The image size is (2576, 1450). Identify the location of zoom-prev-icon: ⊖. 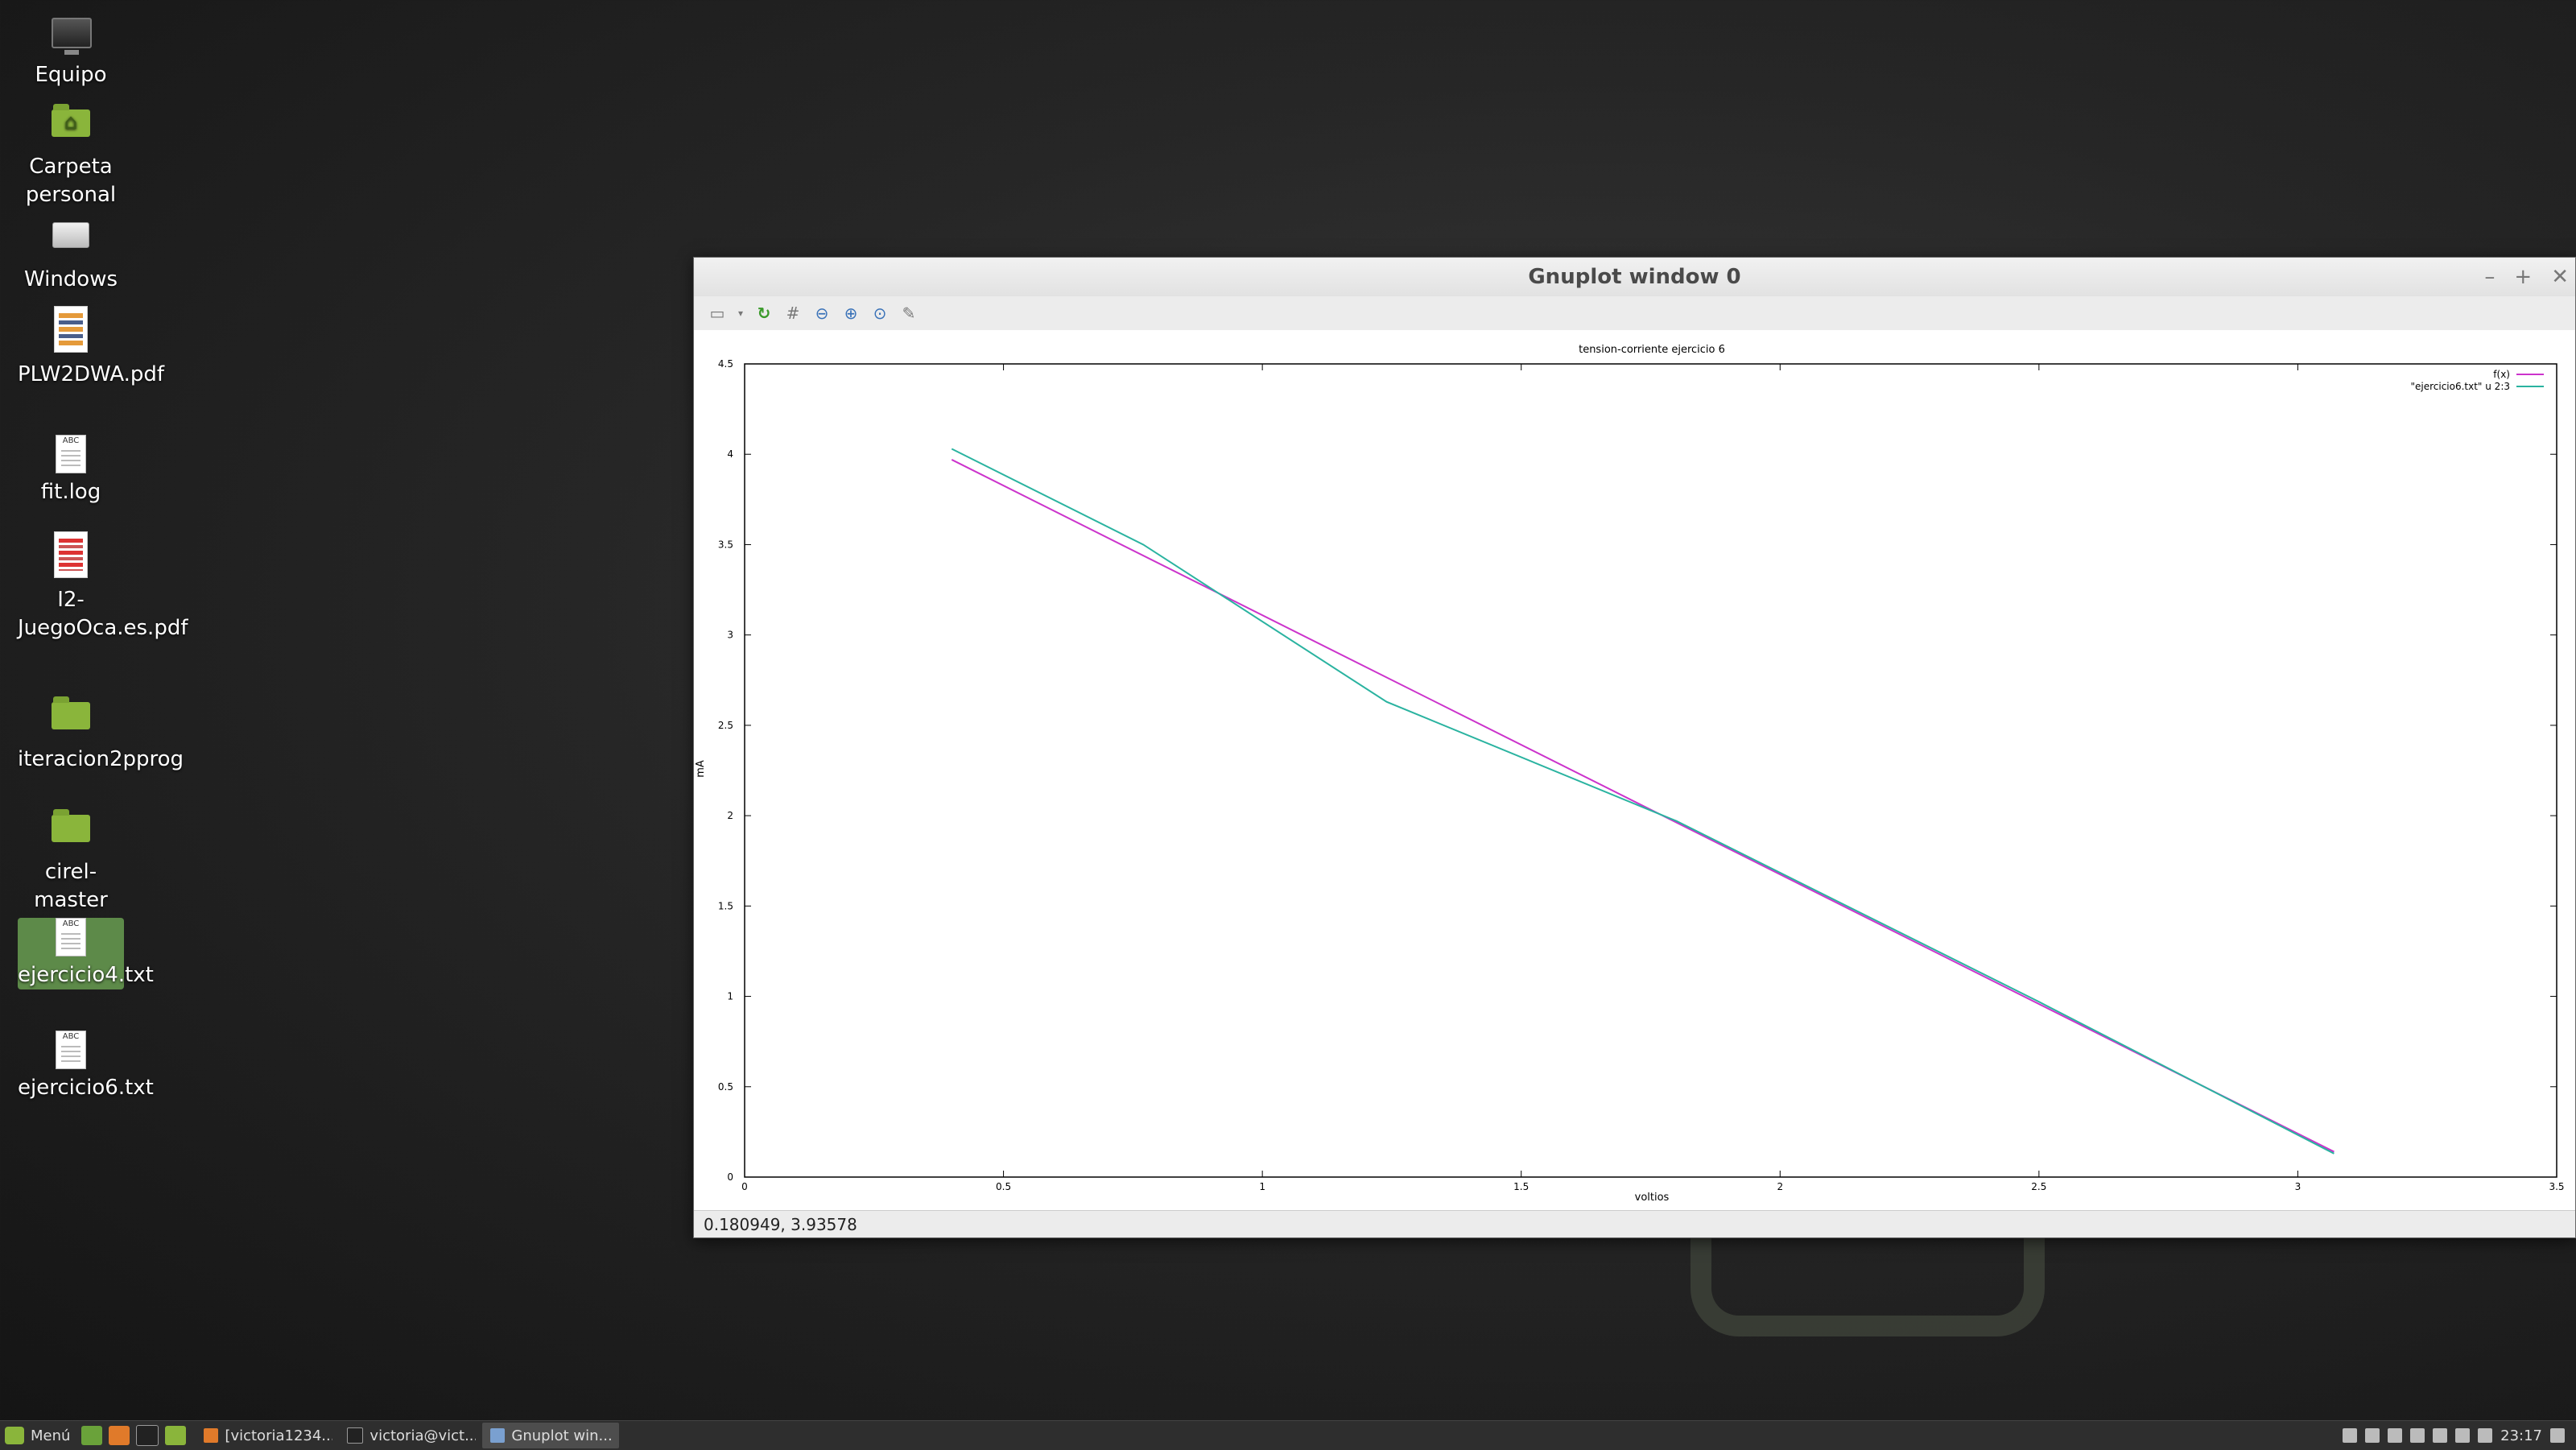
(821, 313).